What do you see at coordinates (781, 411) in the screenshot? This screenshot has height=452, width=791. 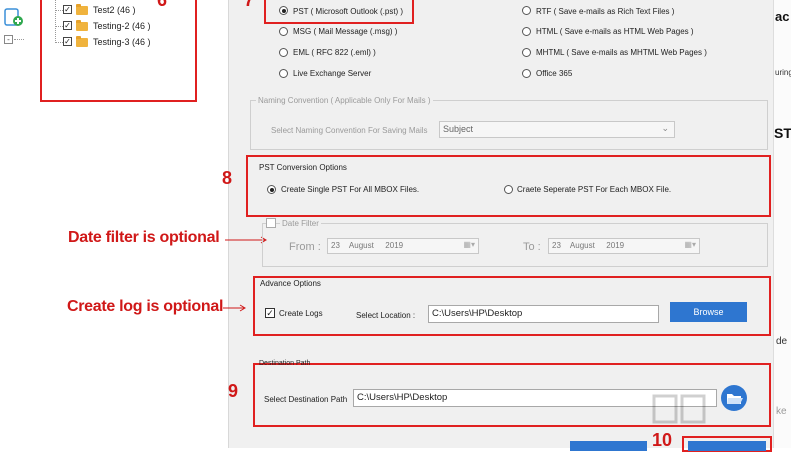 I see `right-edge-text-5: ke` at bounding box center [781, 411].